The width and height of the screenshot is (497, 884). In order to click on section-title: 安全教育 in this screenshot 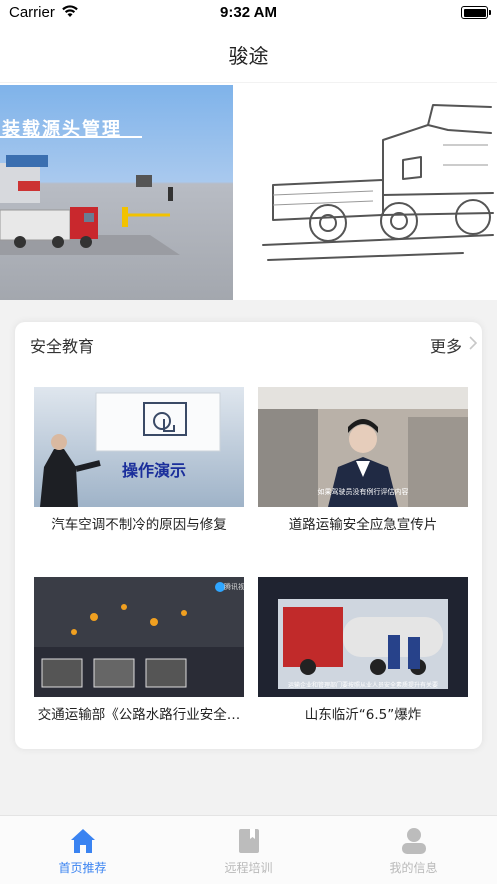, I will do `click(62, 346)`.